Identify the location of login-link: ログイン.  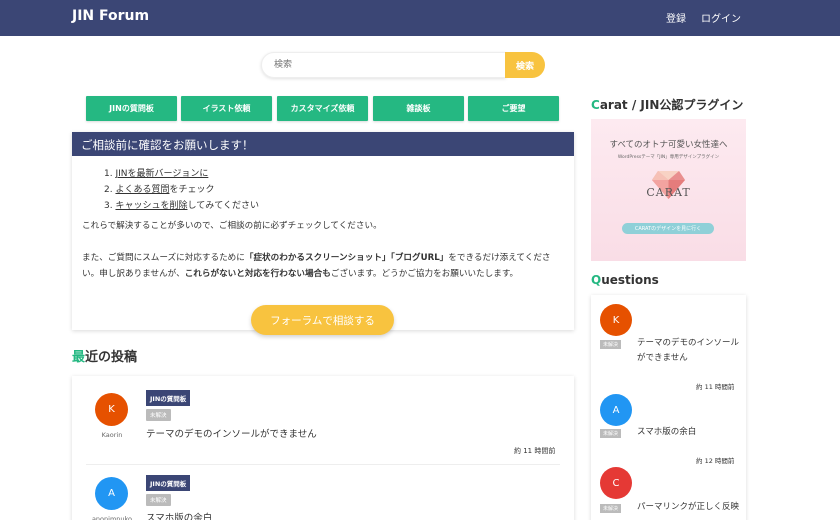
(721, 17).